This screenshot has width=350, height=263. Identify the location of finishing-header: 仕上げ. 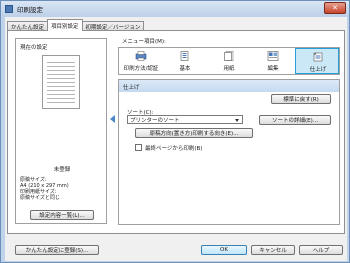
(229, 86).